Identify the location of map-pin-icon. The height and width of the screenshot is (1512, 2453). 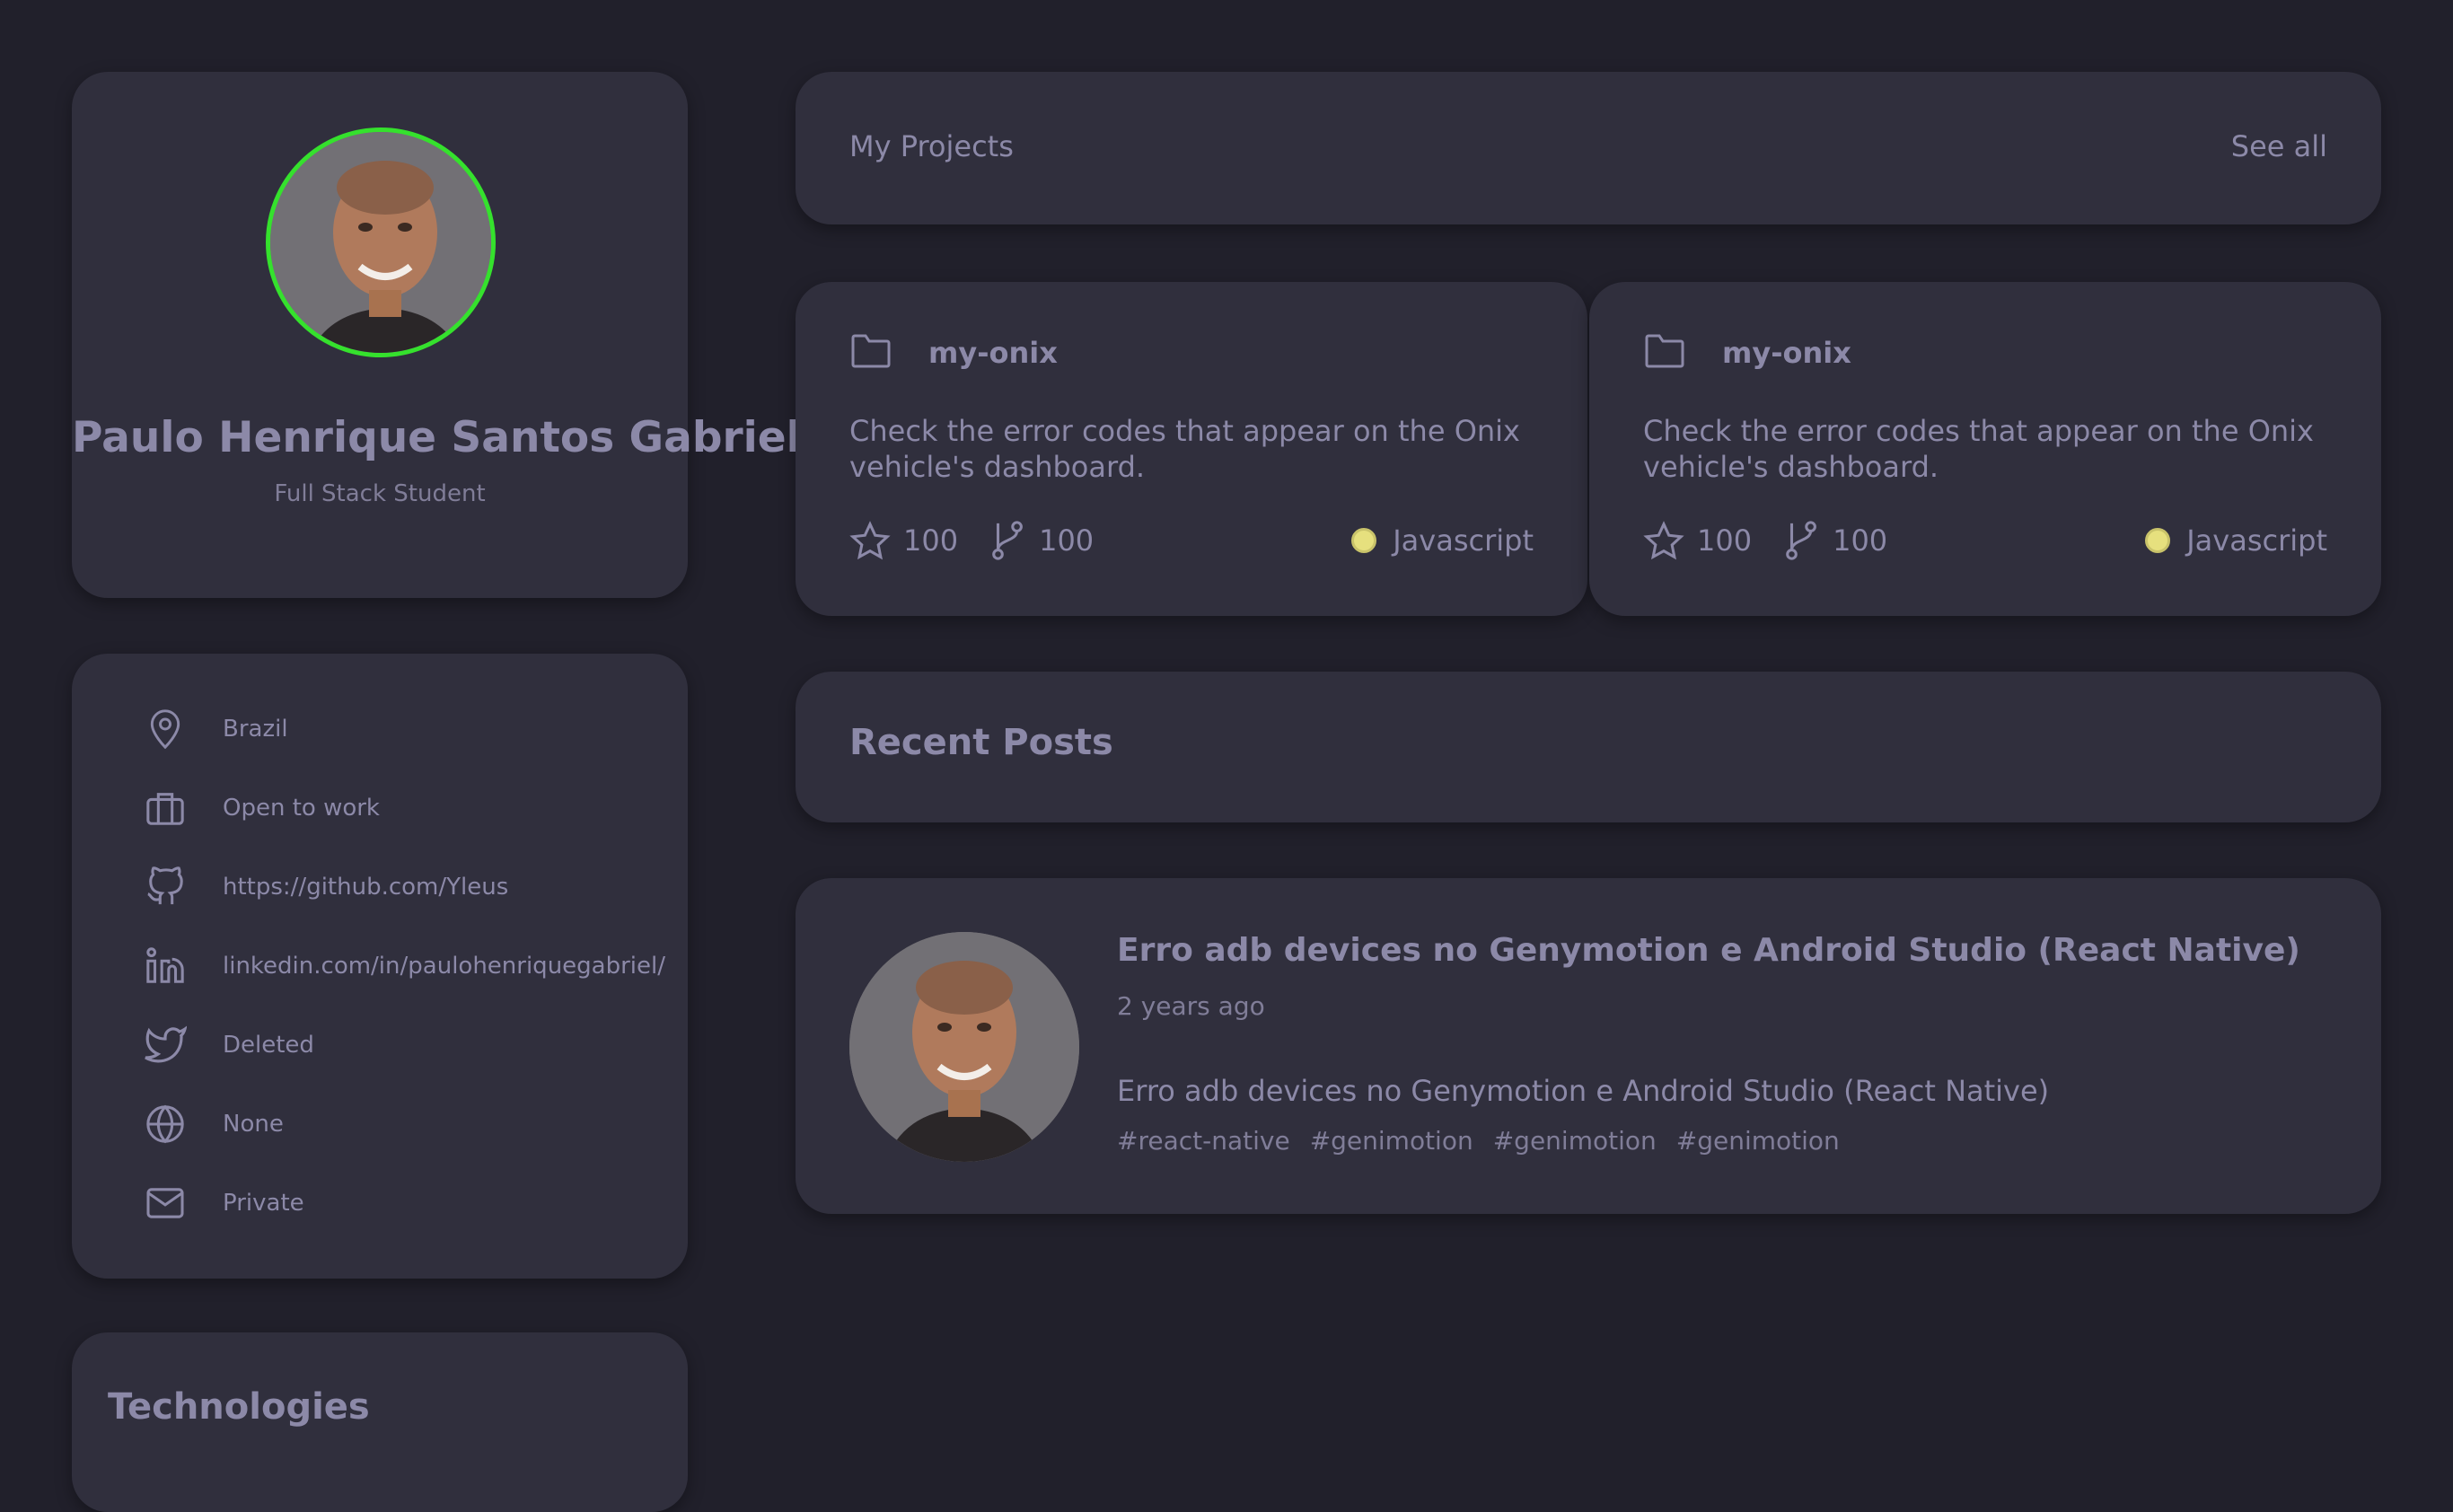
(165, 729).